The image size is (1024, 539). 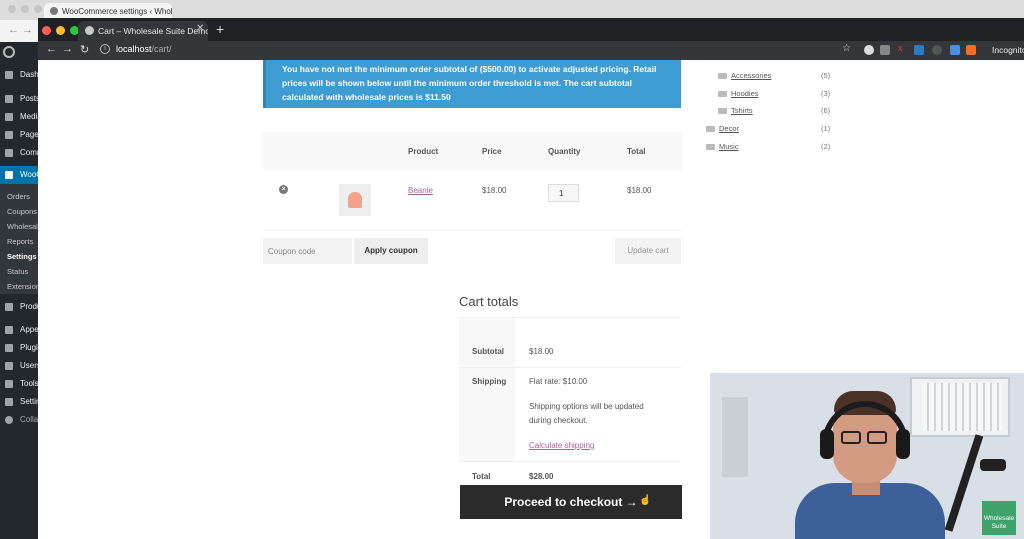 What do you see at coordinates (494, 190) in the screenshot?
I see `product-price: $18.00` at bounding box center [494, 190].